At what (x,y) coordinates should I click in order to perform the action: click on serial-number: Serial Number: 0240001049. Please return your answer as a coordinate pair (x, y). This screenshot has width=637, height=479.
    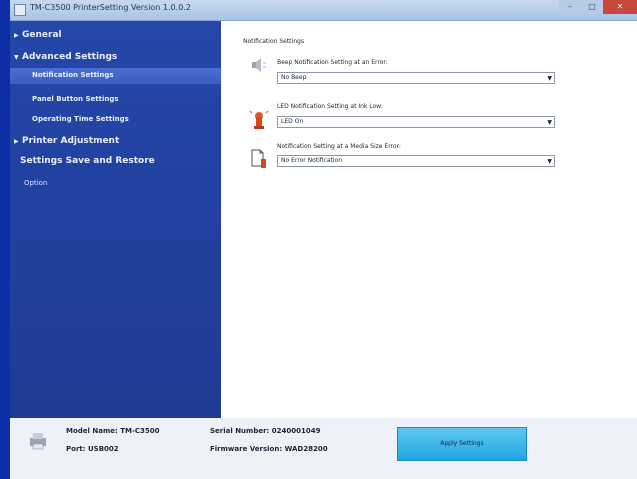
    Looking at the image, I should click on (265, 431).